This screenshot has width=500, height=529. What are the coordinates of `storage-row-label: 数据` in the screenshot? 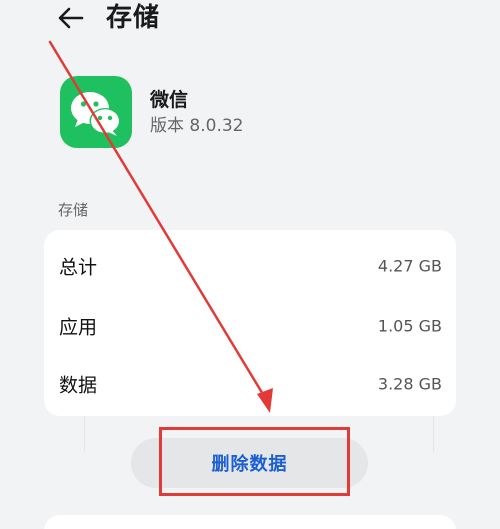 It's located at (78, 385).